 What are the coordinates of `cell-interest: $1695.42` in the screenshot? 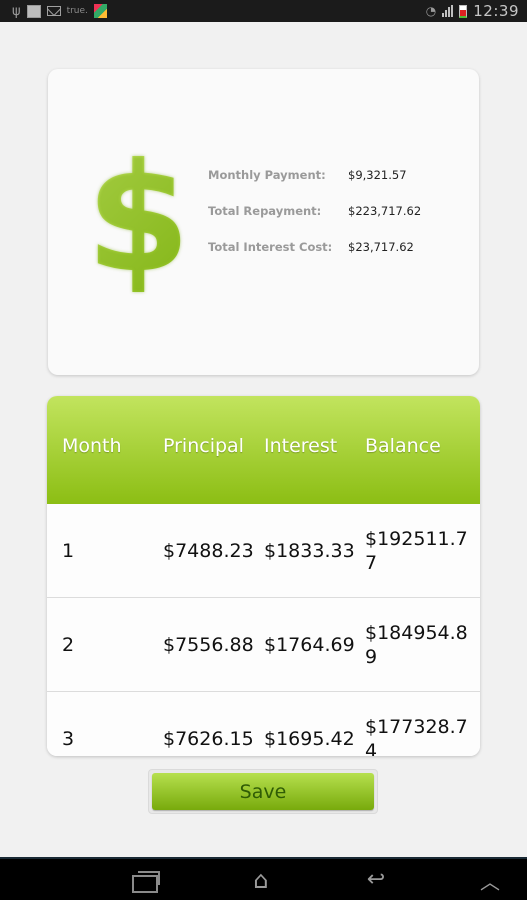 It's located at (309, 738).